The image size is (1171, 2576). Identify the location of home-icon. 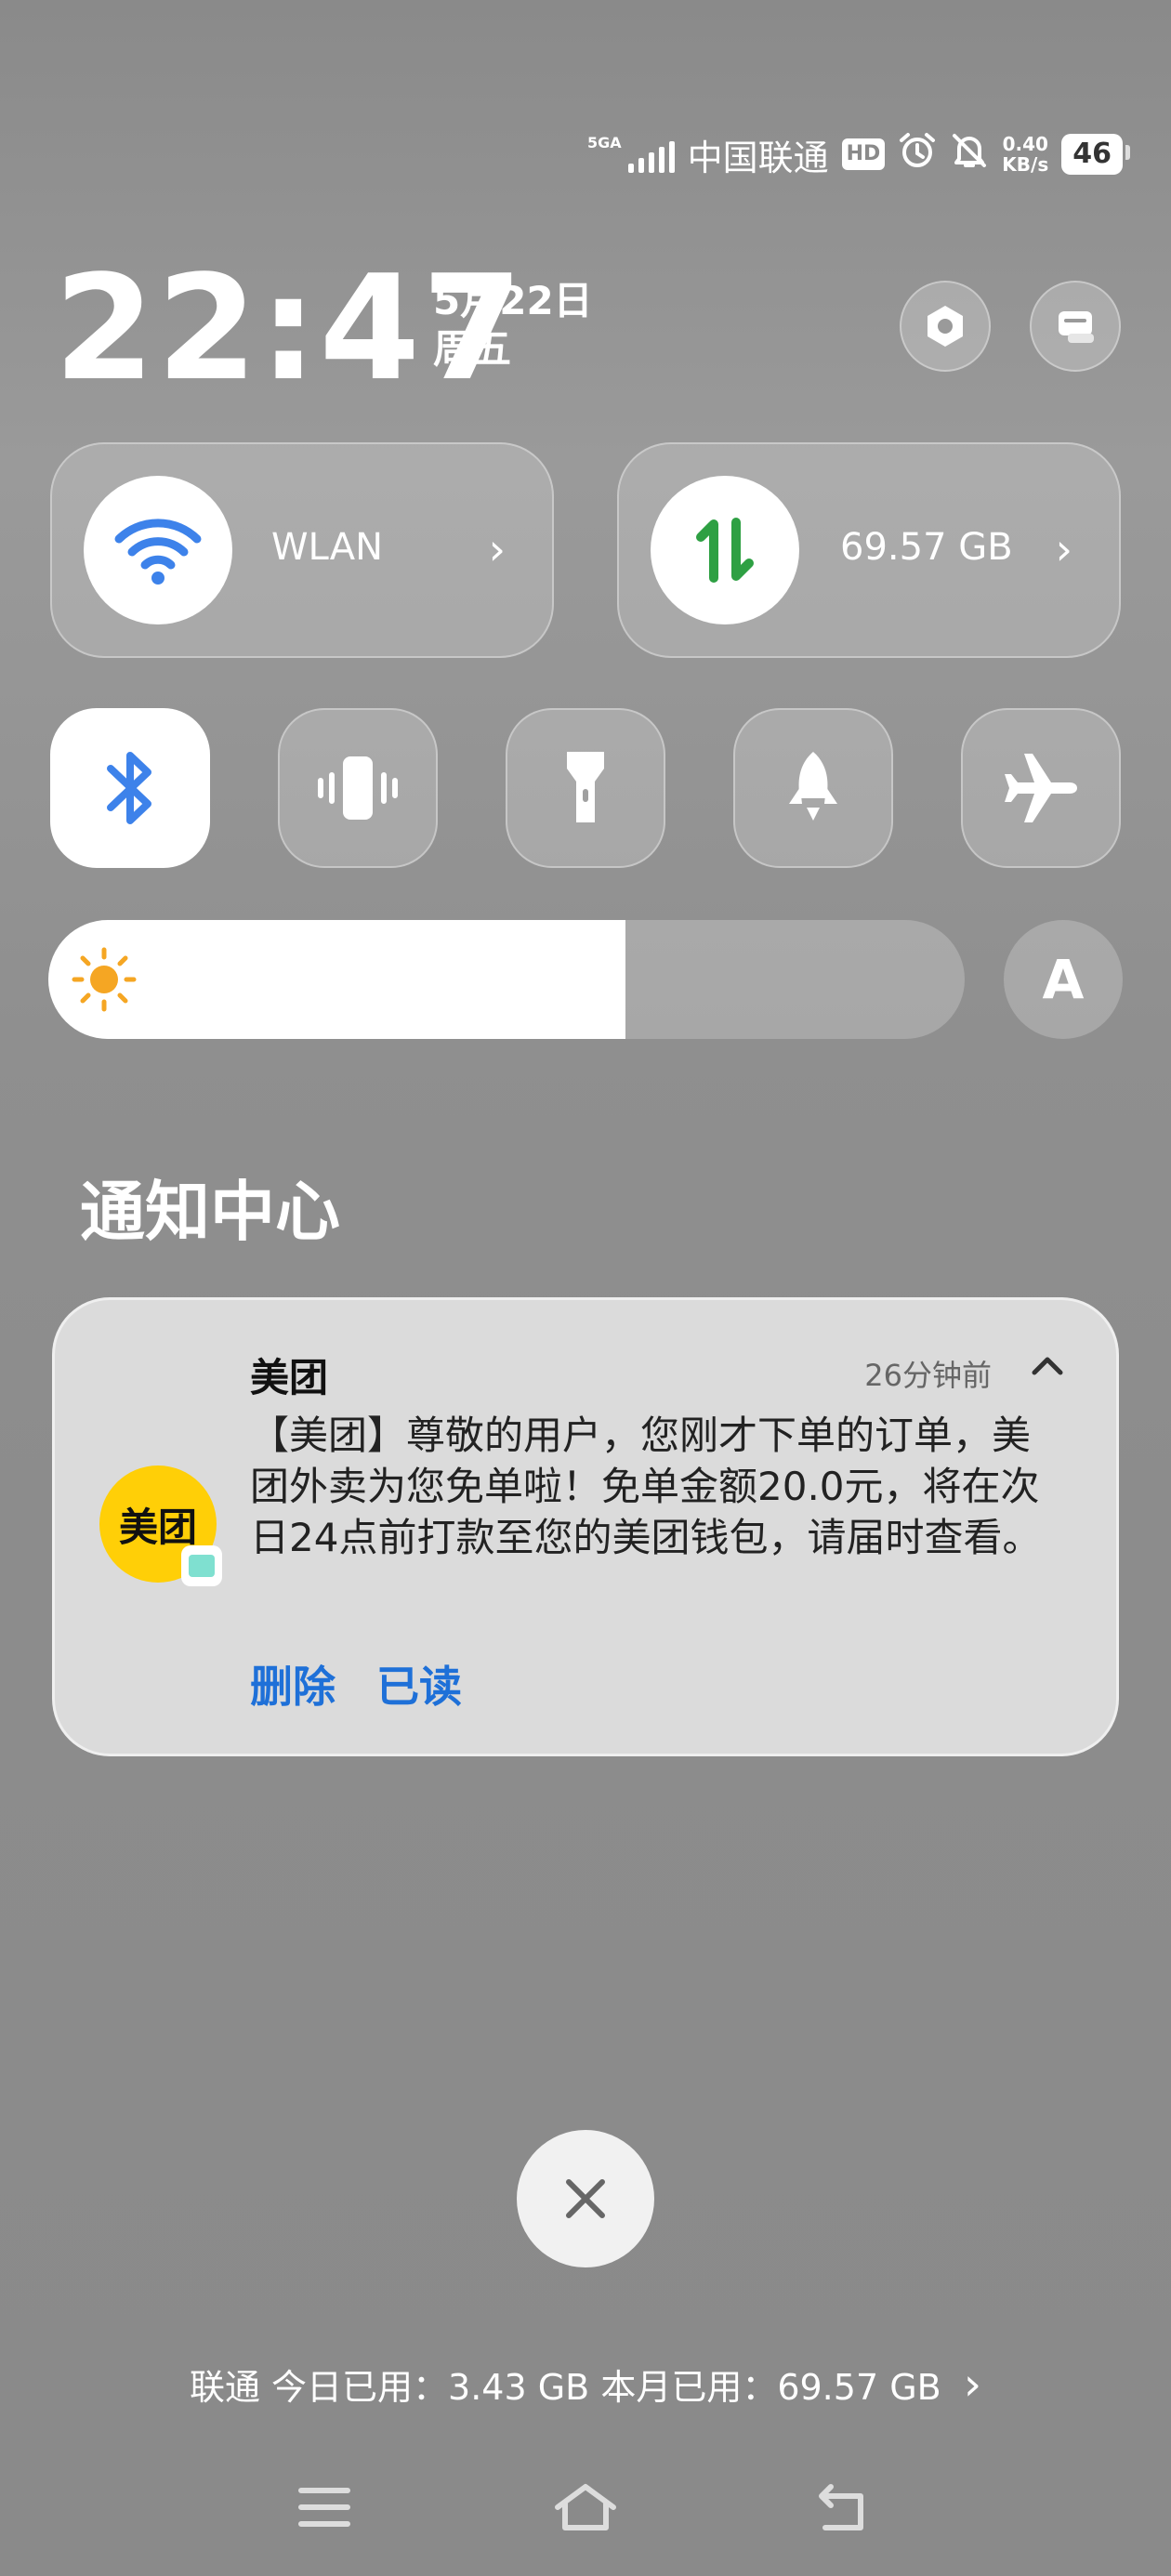
(586, 2507).